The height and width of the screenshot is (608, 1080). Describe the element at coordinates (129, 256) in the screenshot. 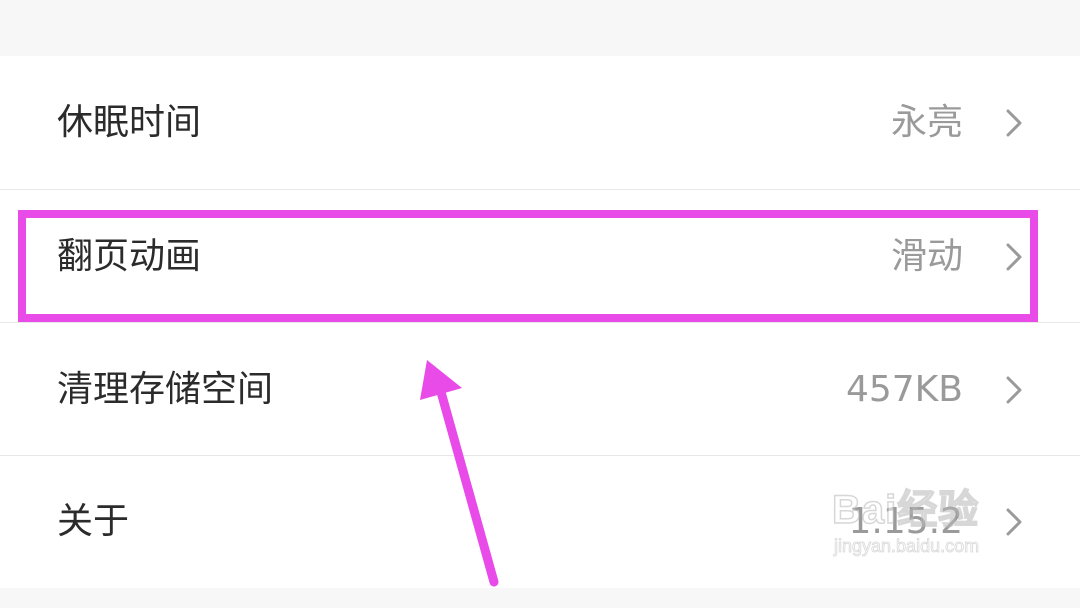

I see `row-label: 翻页动画` at that location.